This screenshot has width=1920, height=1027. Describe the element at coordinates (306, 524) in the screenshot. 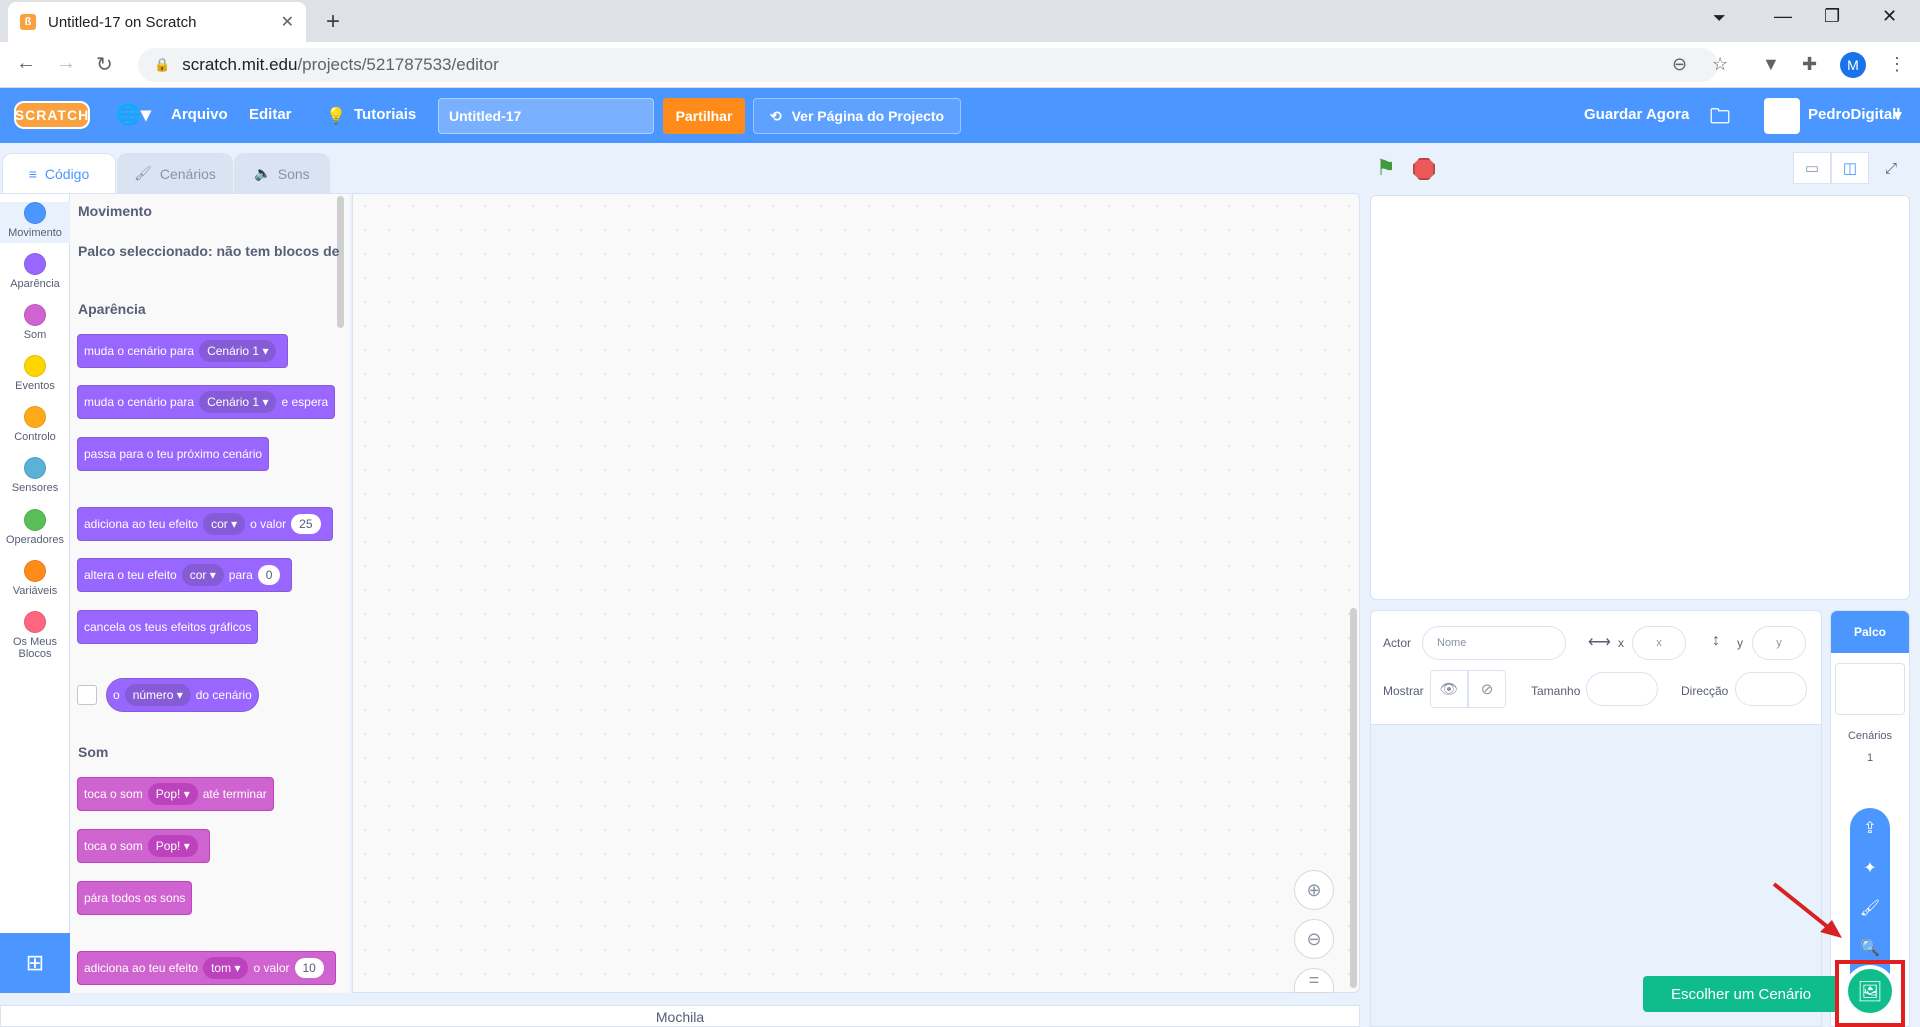

I see `block-number-input: 25` at that location.